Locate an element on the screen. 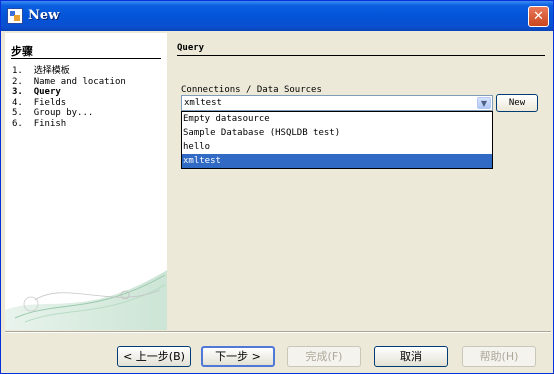 This screenshot has width=554, height=374. step-item: 6. Finish is located at coordinates (39, 123).